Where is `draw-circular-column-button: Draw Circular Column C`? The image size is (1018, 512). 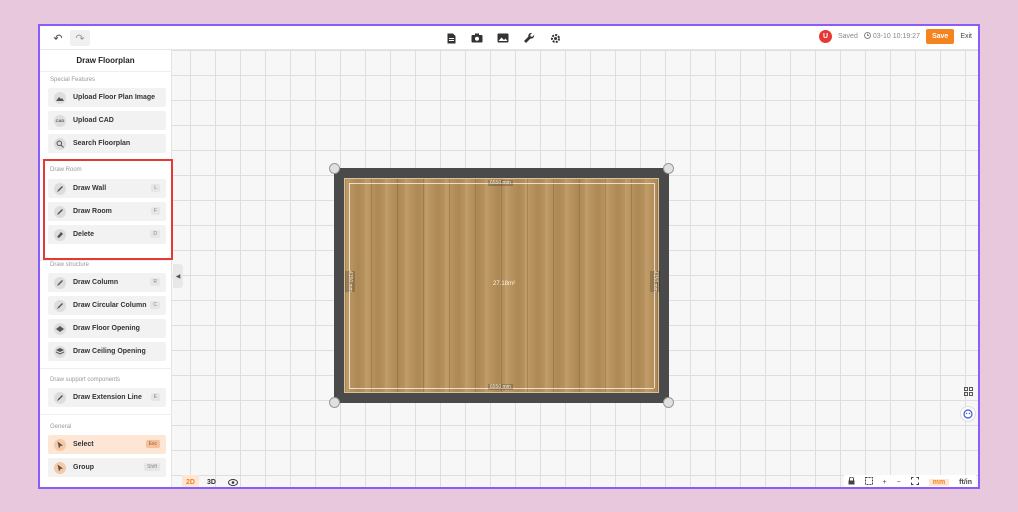
draw-circular-column-button: Draw Circular Column C is located at coordinates (107, 305).